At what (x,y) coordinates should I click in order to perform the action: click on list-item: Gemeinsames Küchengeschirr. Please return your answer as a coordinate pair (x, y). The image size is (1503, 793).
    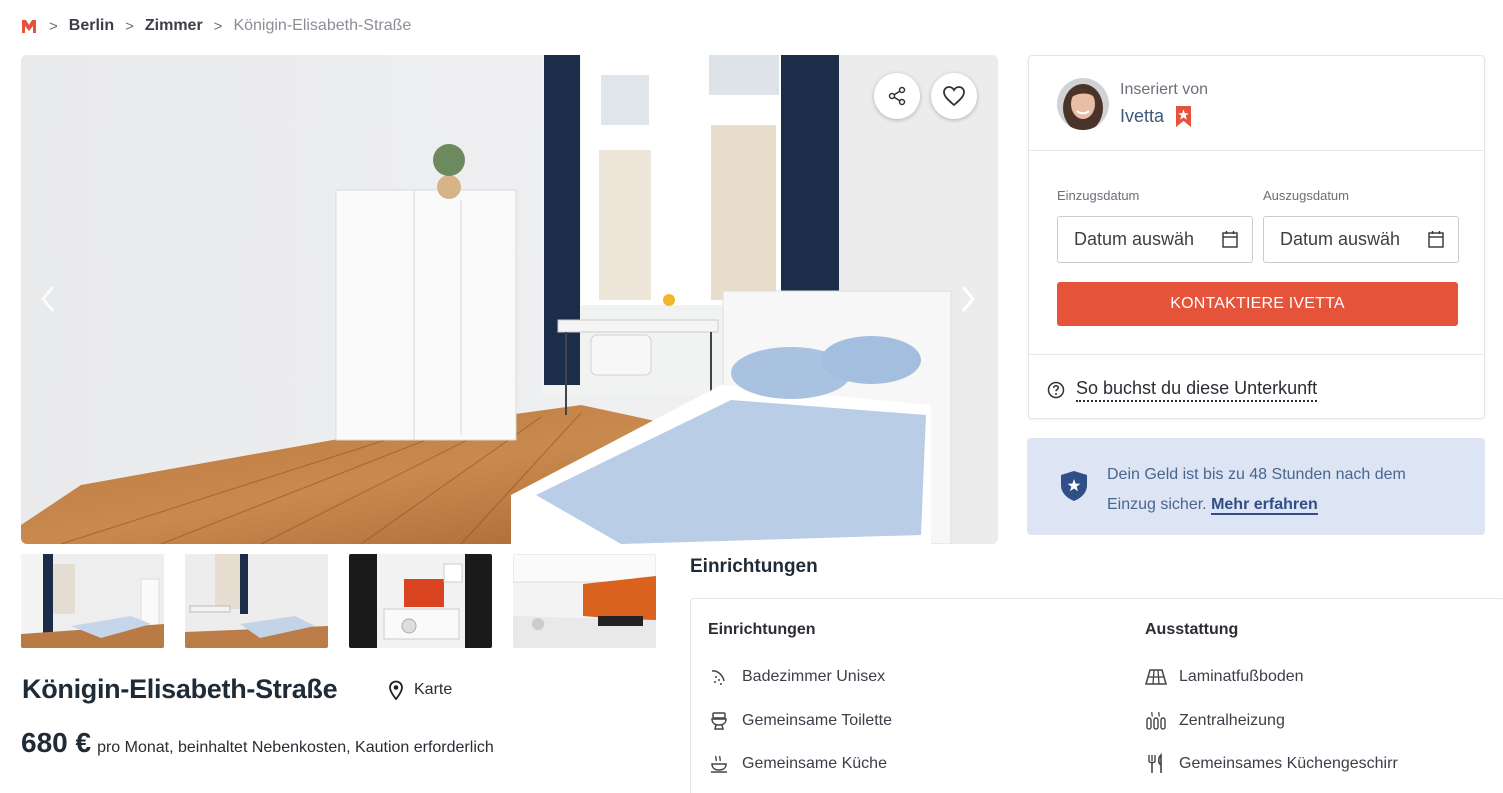
    Looking at the image, I should click on (1271, 764).